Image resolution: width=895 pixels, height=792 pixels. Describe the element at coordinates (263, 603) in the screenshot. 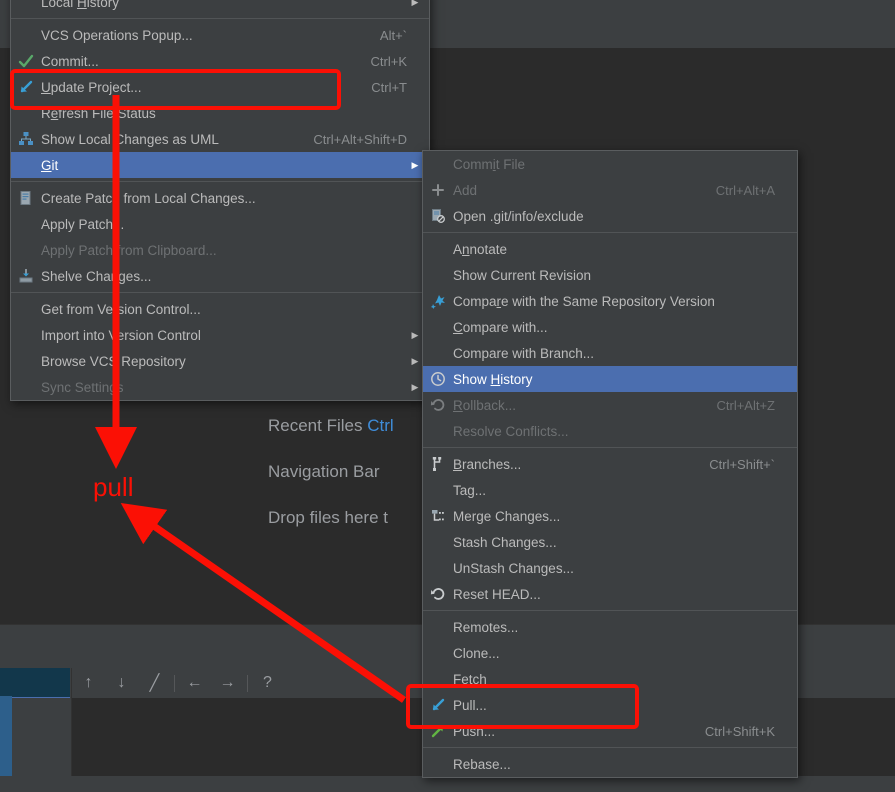

I see `arrow-diagonal-to-pull` at that location.